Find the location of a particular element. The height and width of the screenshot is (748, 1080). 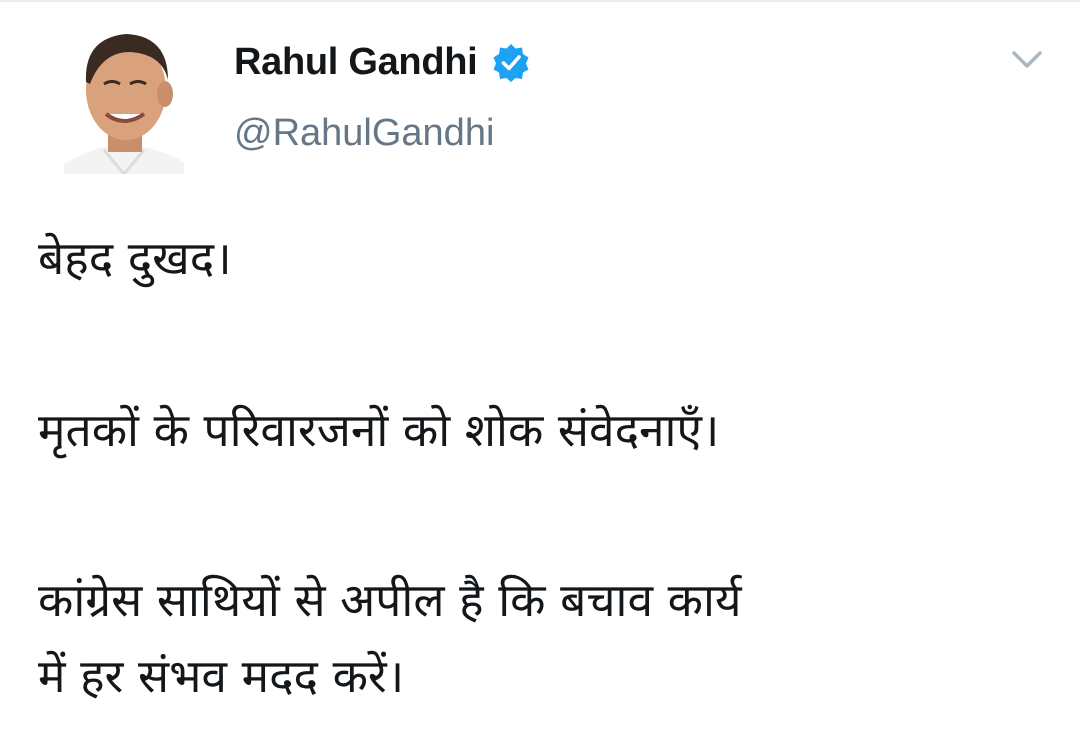

chevron-down-icon is located at coordinates (1027, 59).